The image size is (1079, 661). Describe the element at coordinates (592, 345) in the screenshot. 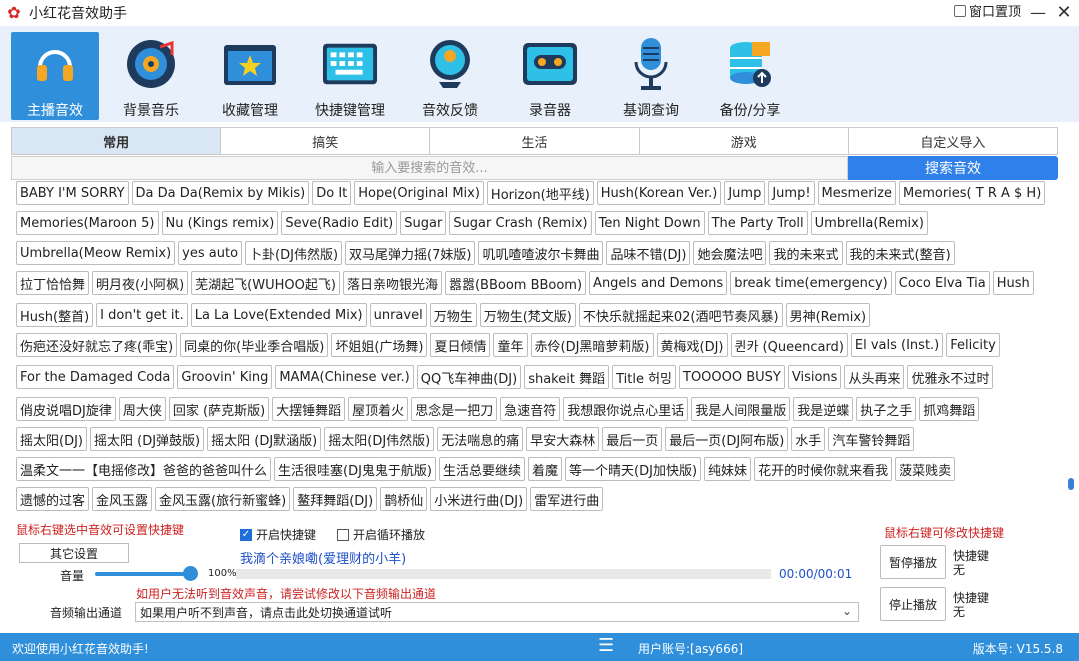

I see `sound-button: 赤伶(DJ黑暗萝莉版)` at that location.